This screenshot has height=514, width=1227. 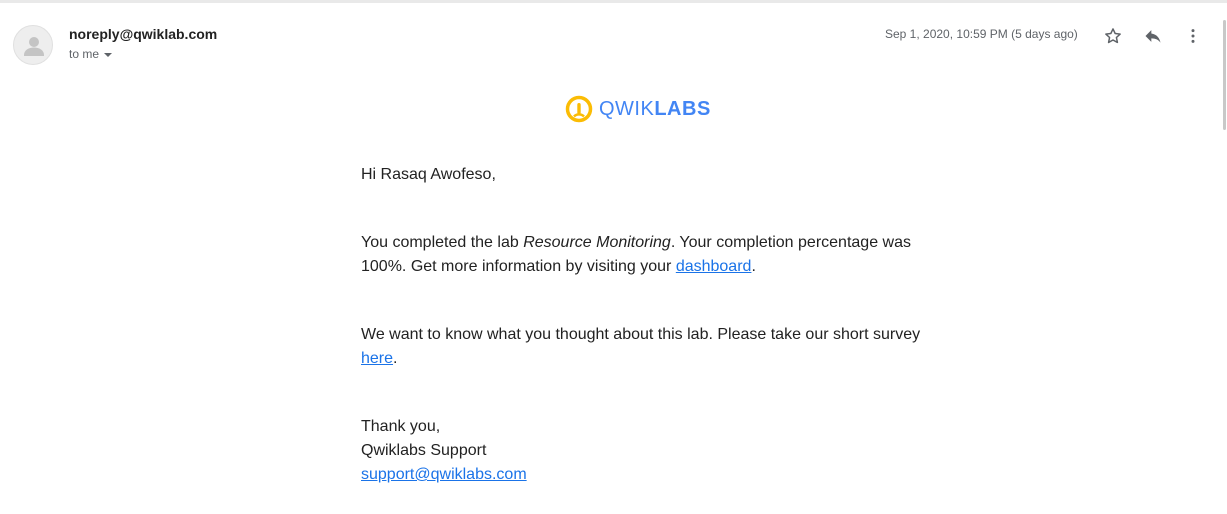 I want to click on caret-down-icon, so click(x=108, y=54).